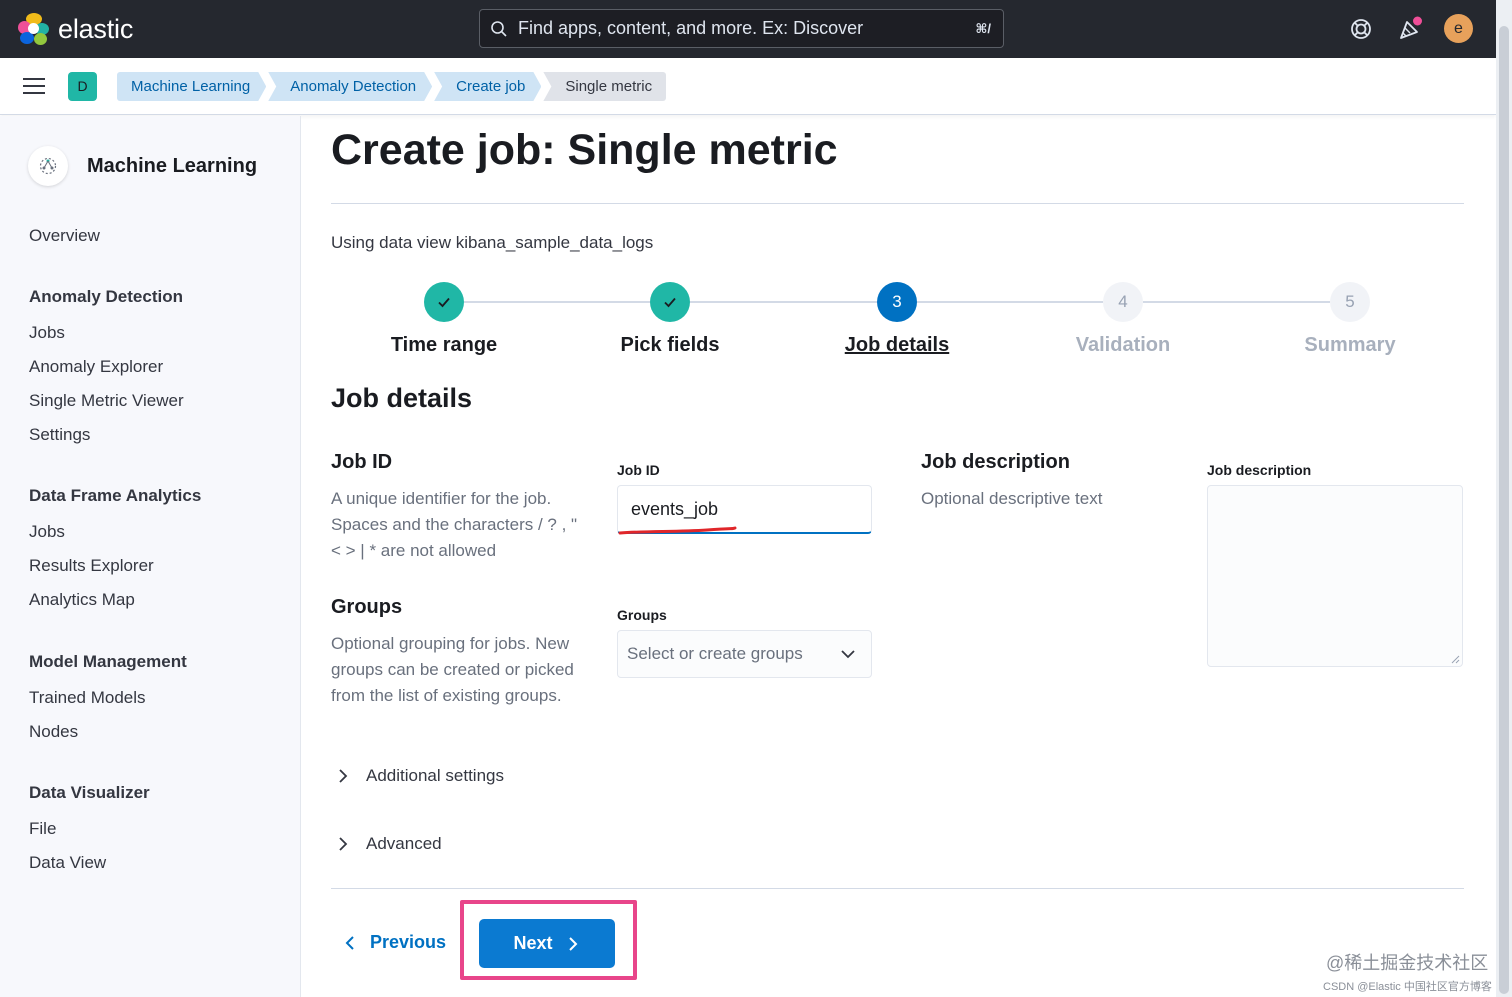 This screenshot has height=997, width=1512. I want to click on advanced-toggle: Advanced, so click(389, 844).